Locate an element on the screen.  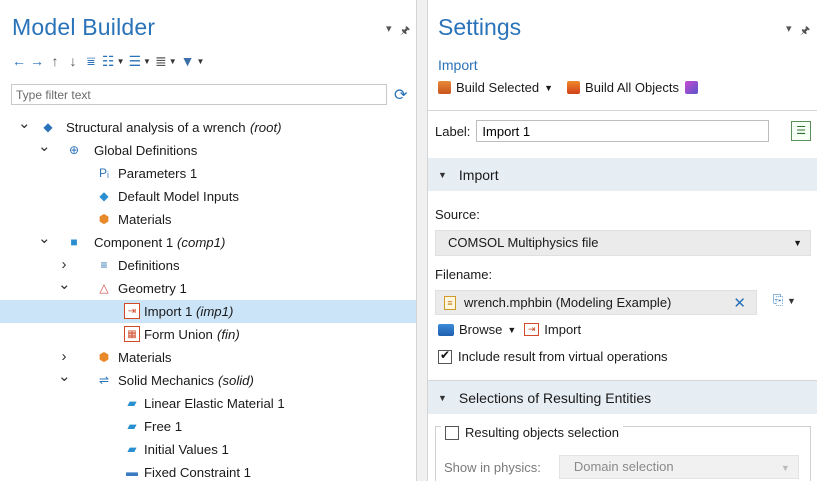
panel-menu-icon: ▾ is located at coordinates (389, 28).